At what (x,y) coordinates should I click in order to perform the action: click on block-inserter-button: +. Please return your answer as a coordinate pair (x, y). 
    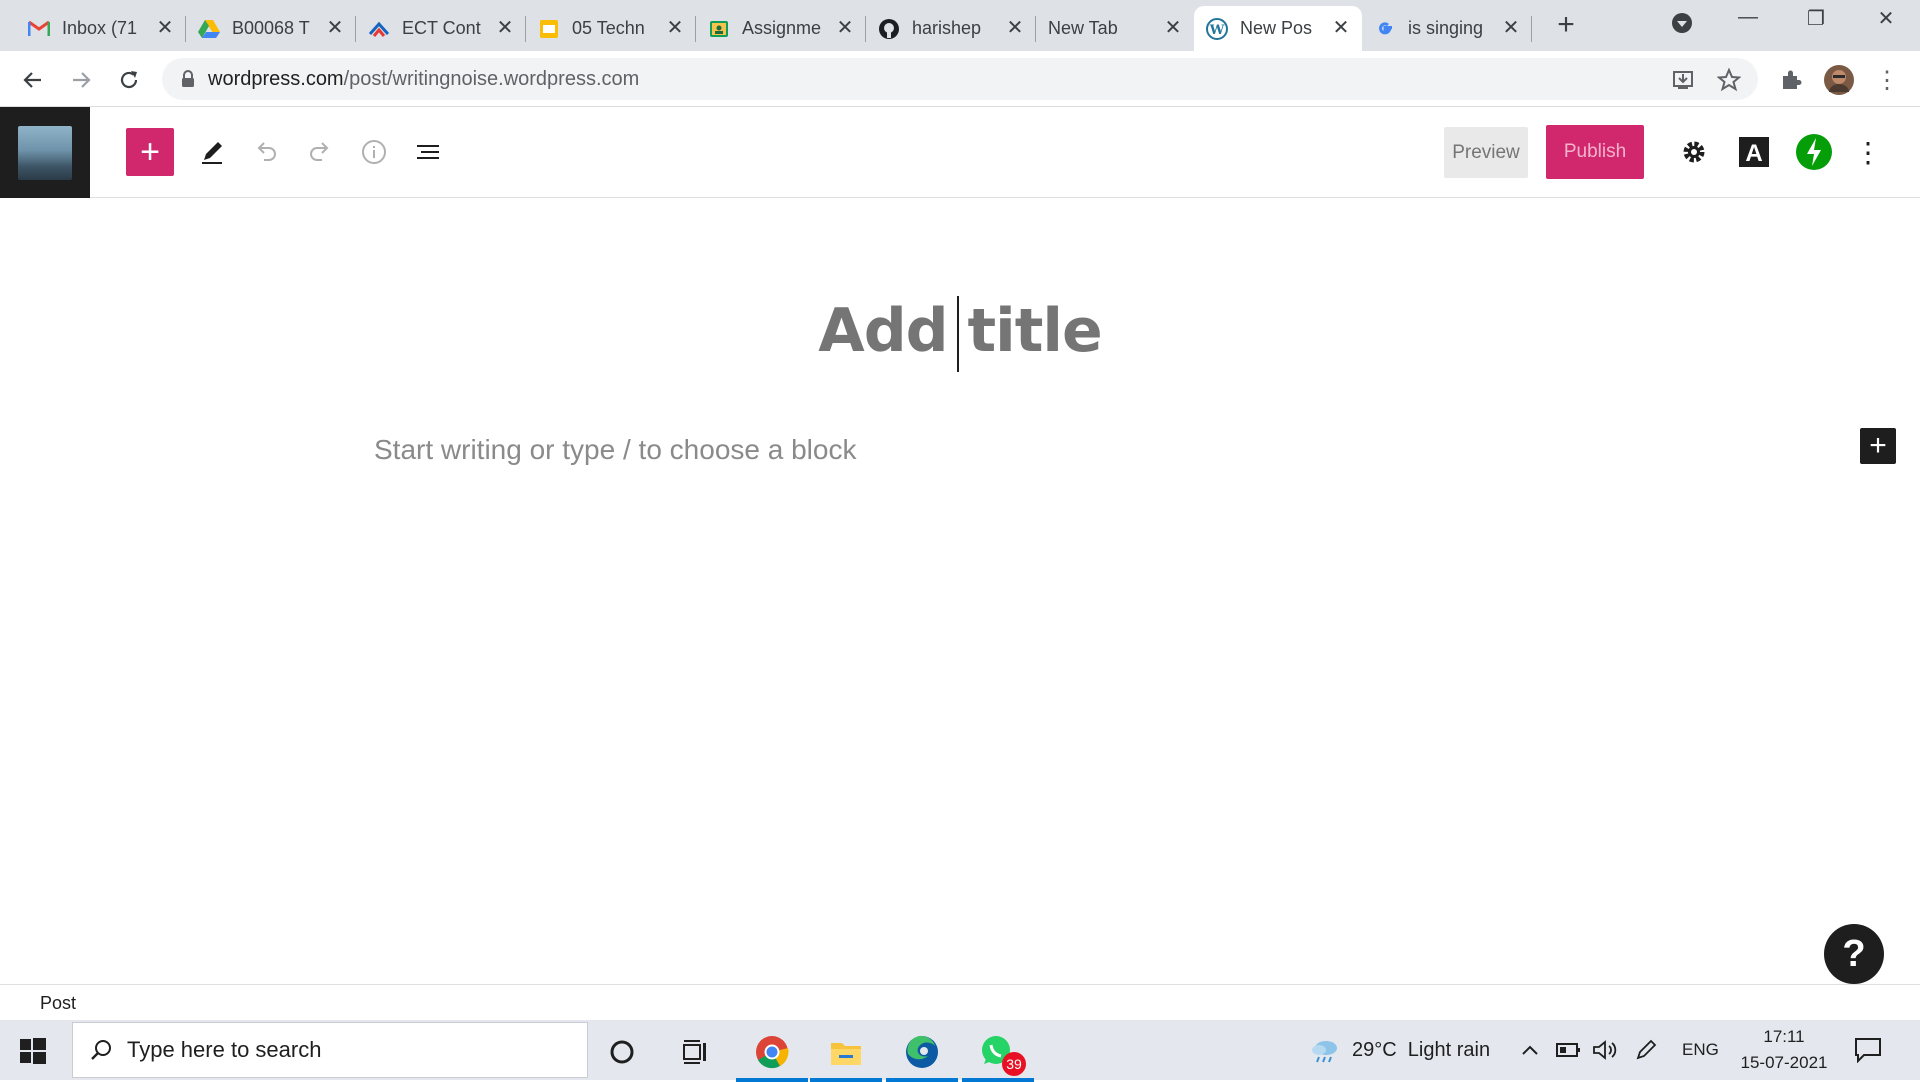
    Looking at the image, I should click on (150, 152).